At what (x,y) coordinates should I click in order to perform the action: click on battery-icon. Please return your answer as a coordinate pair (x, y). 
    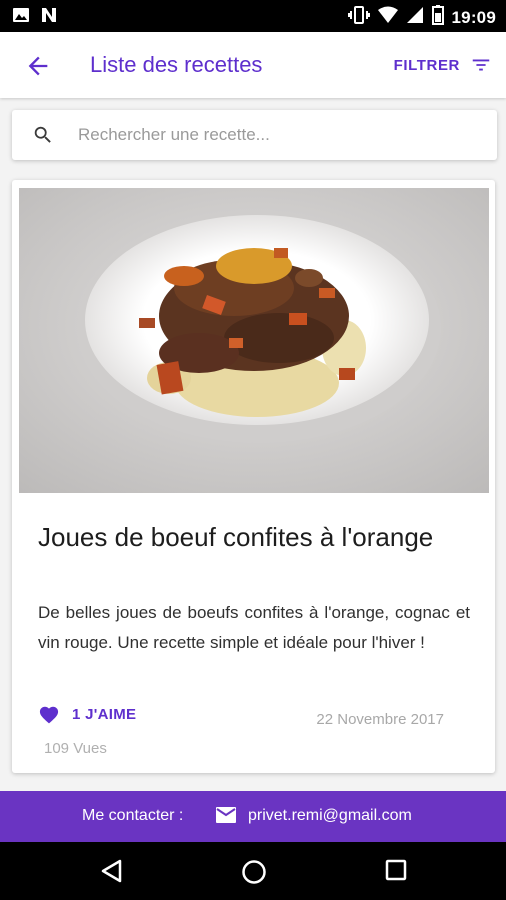
    Looking at the image, I should click on (437, 17).